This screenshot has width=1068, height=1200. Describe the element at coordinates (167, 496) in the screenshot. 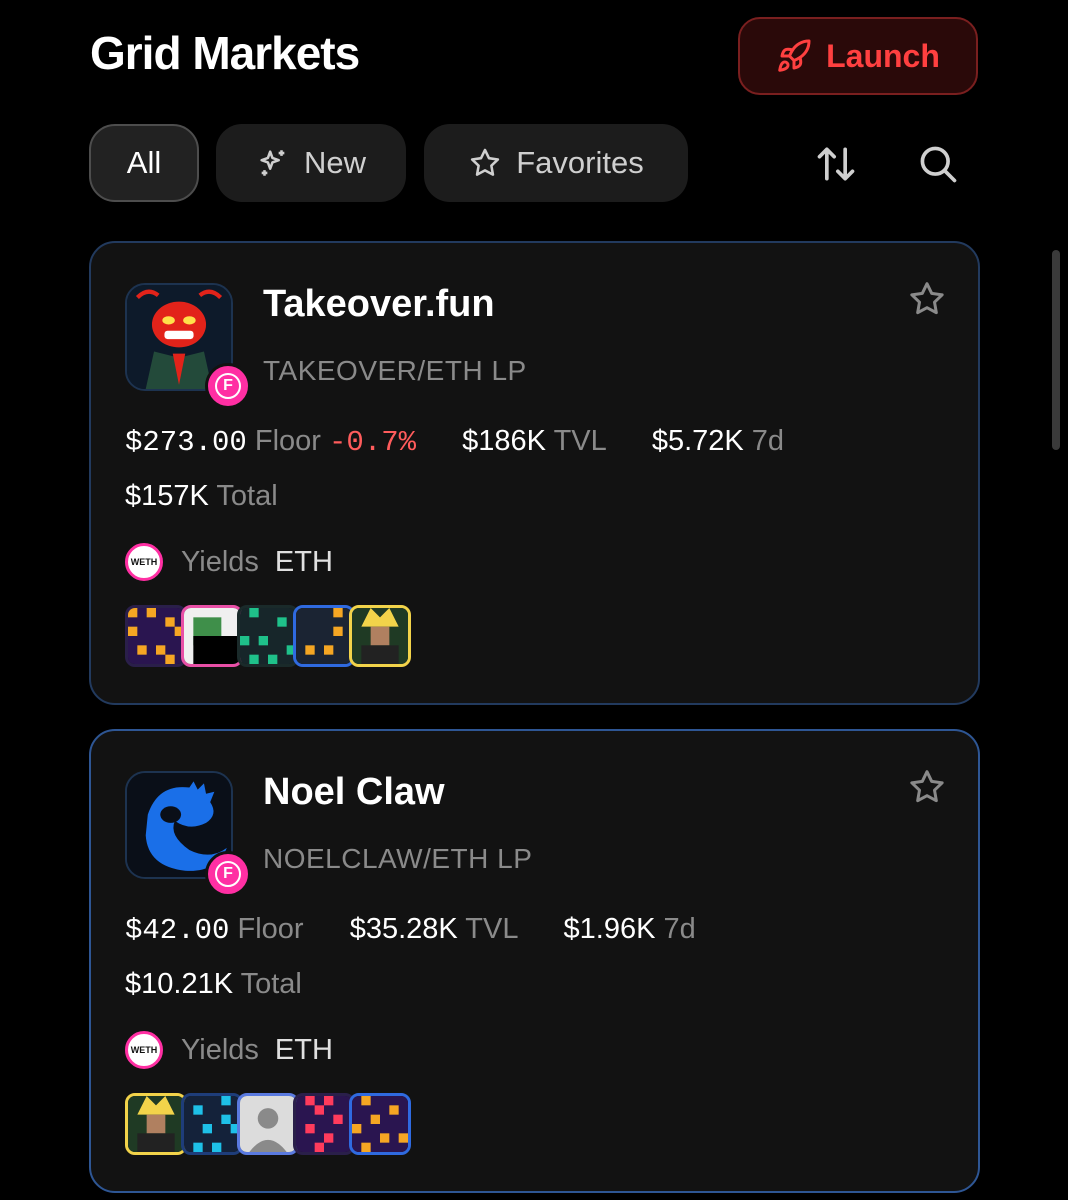

I see `total-value: $157K` at that location.